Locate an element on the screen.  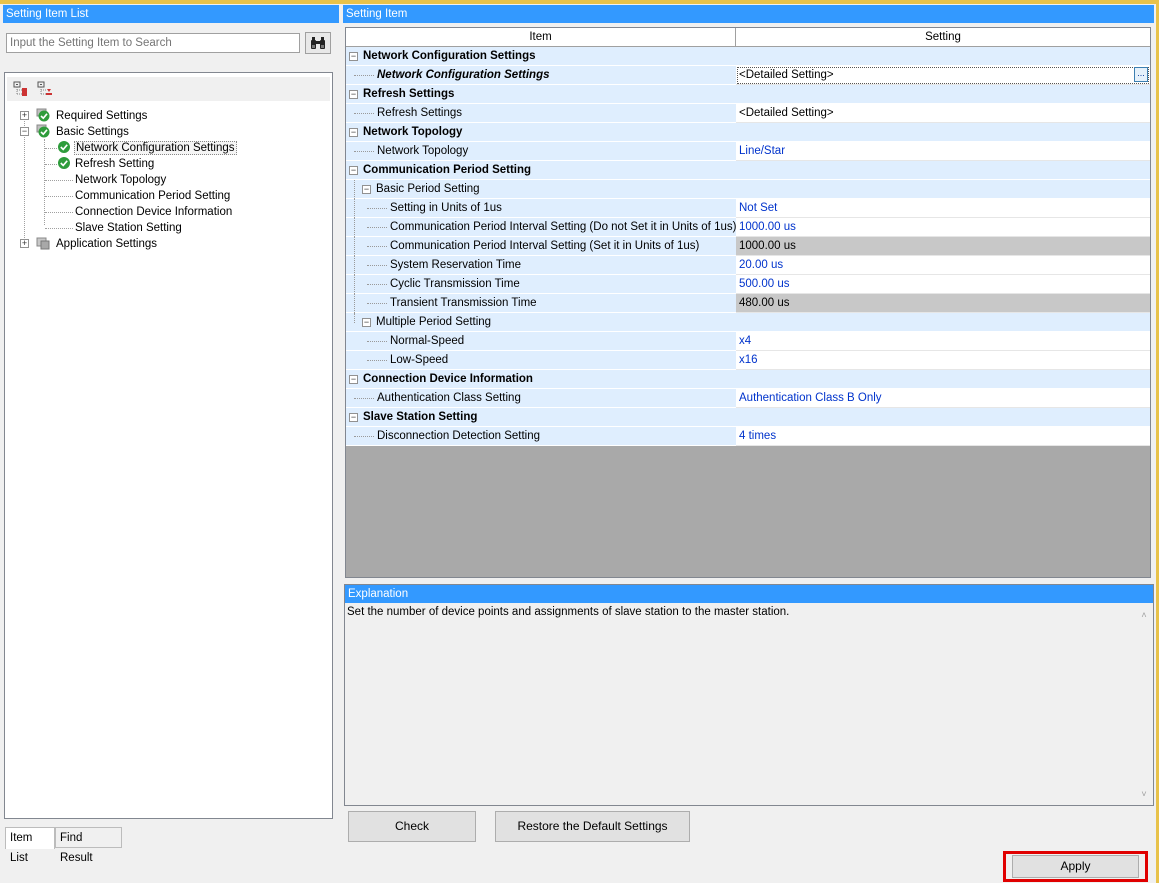
grid-row: − Slave Station Setting is located at coordinates (748, 417).